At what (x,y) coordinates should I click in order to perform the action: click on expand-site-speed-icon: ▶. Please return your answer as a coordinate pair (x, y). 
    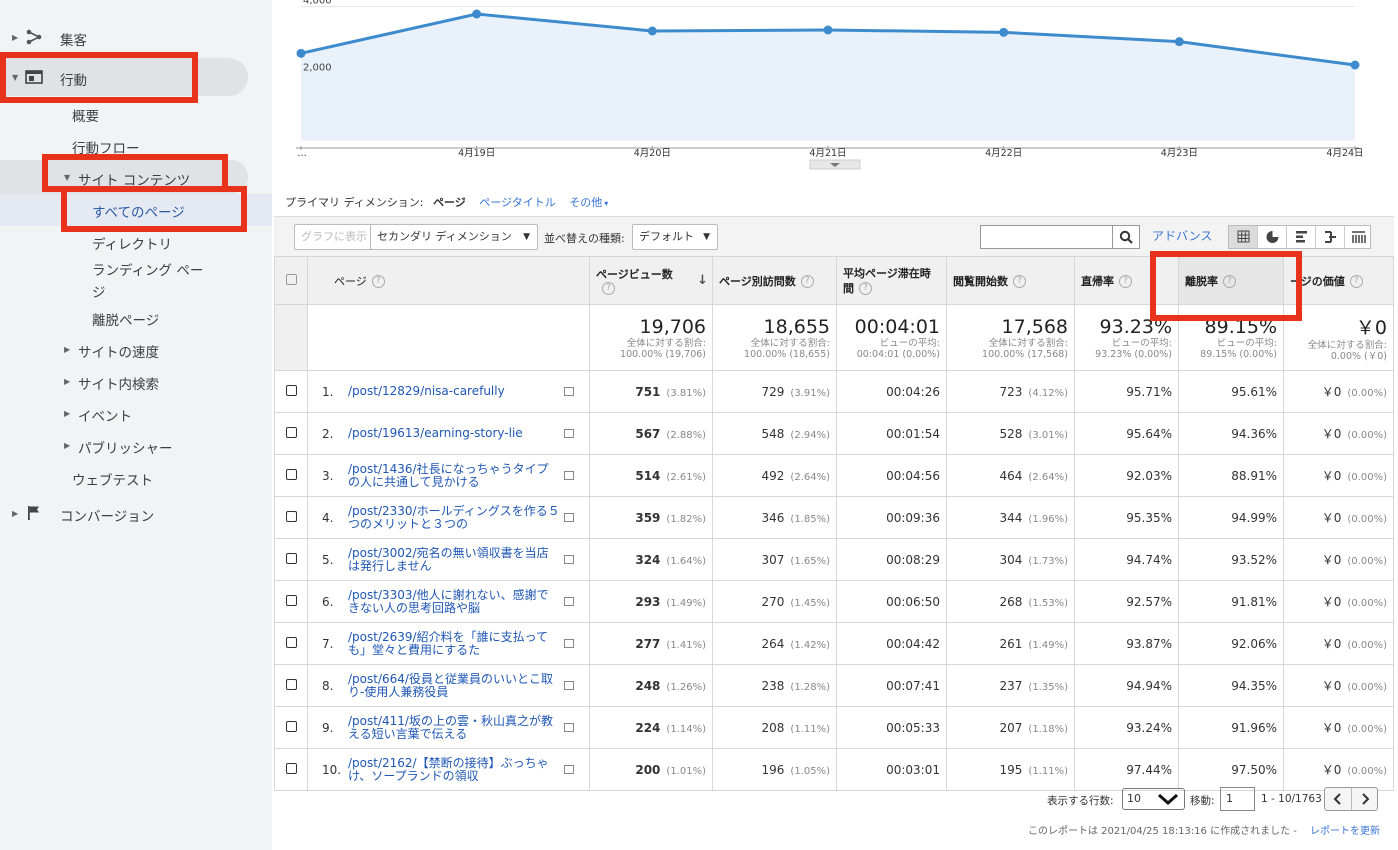
    Looking at the image, I should click on (67, 349).